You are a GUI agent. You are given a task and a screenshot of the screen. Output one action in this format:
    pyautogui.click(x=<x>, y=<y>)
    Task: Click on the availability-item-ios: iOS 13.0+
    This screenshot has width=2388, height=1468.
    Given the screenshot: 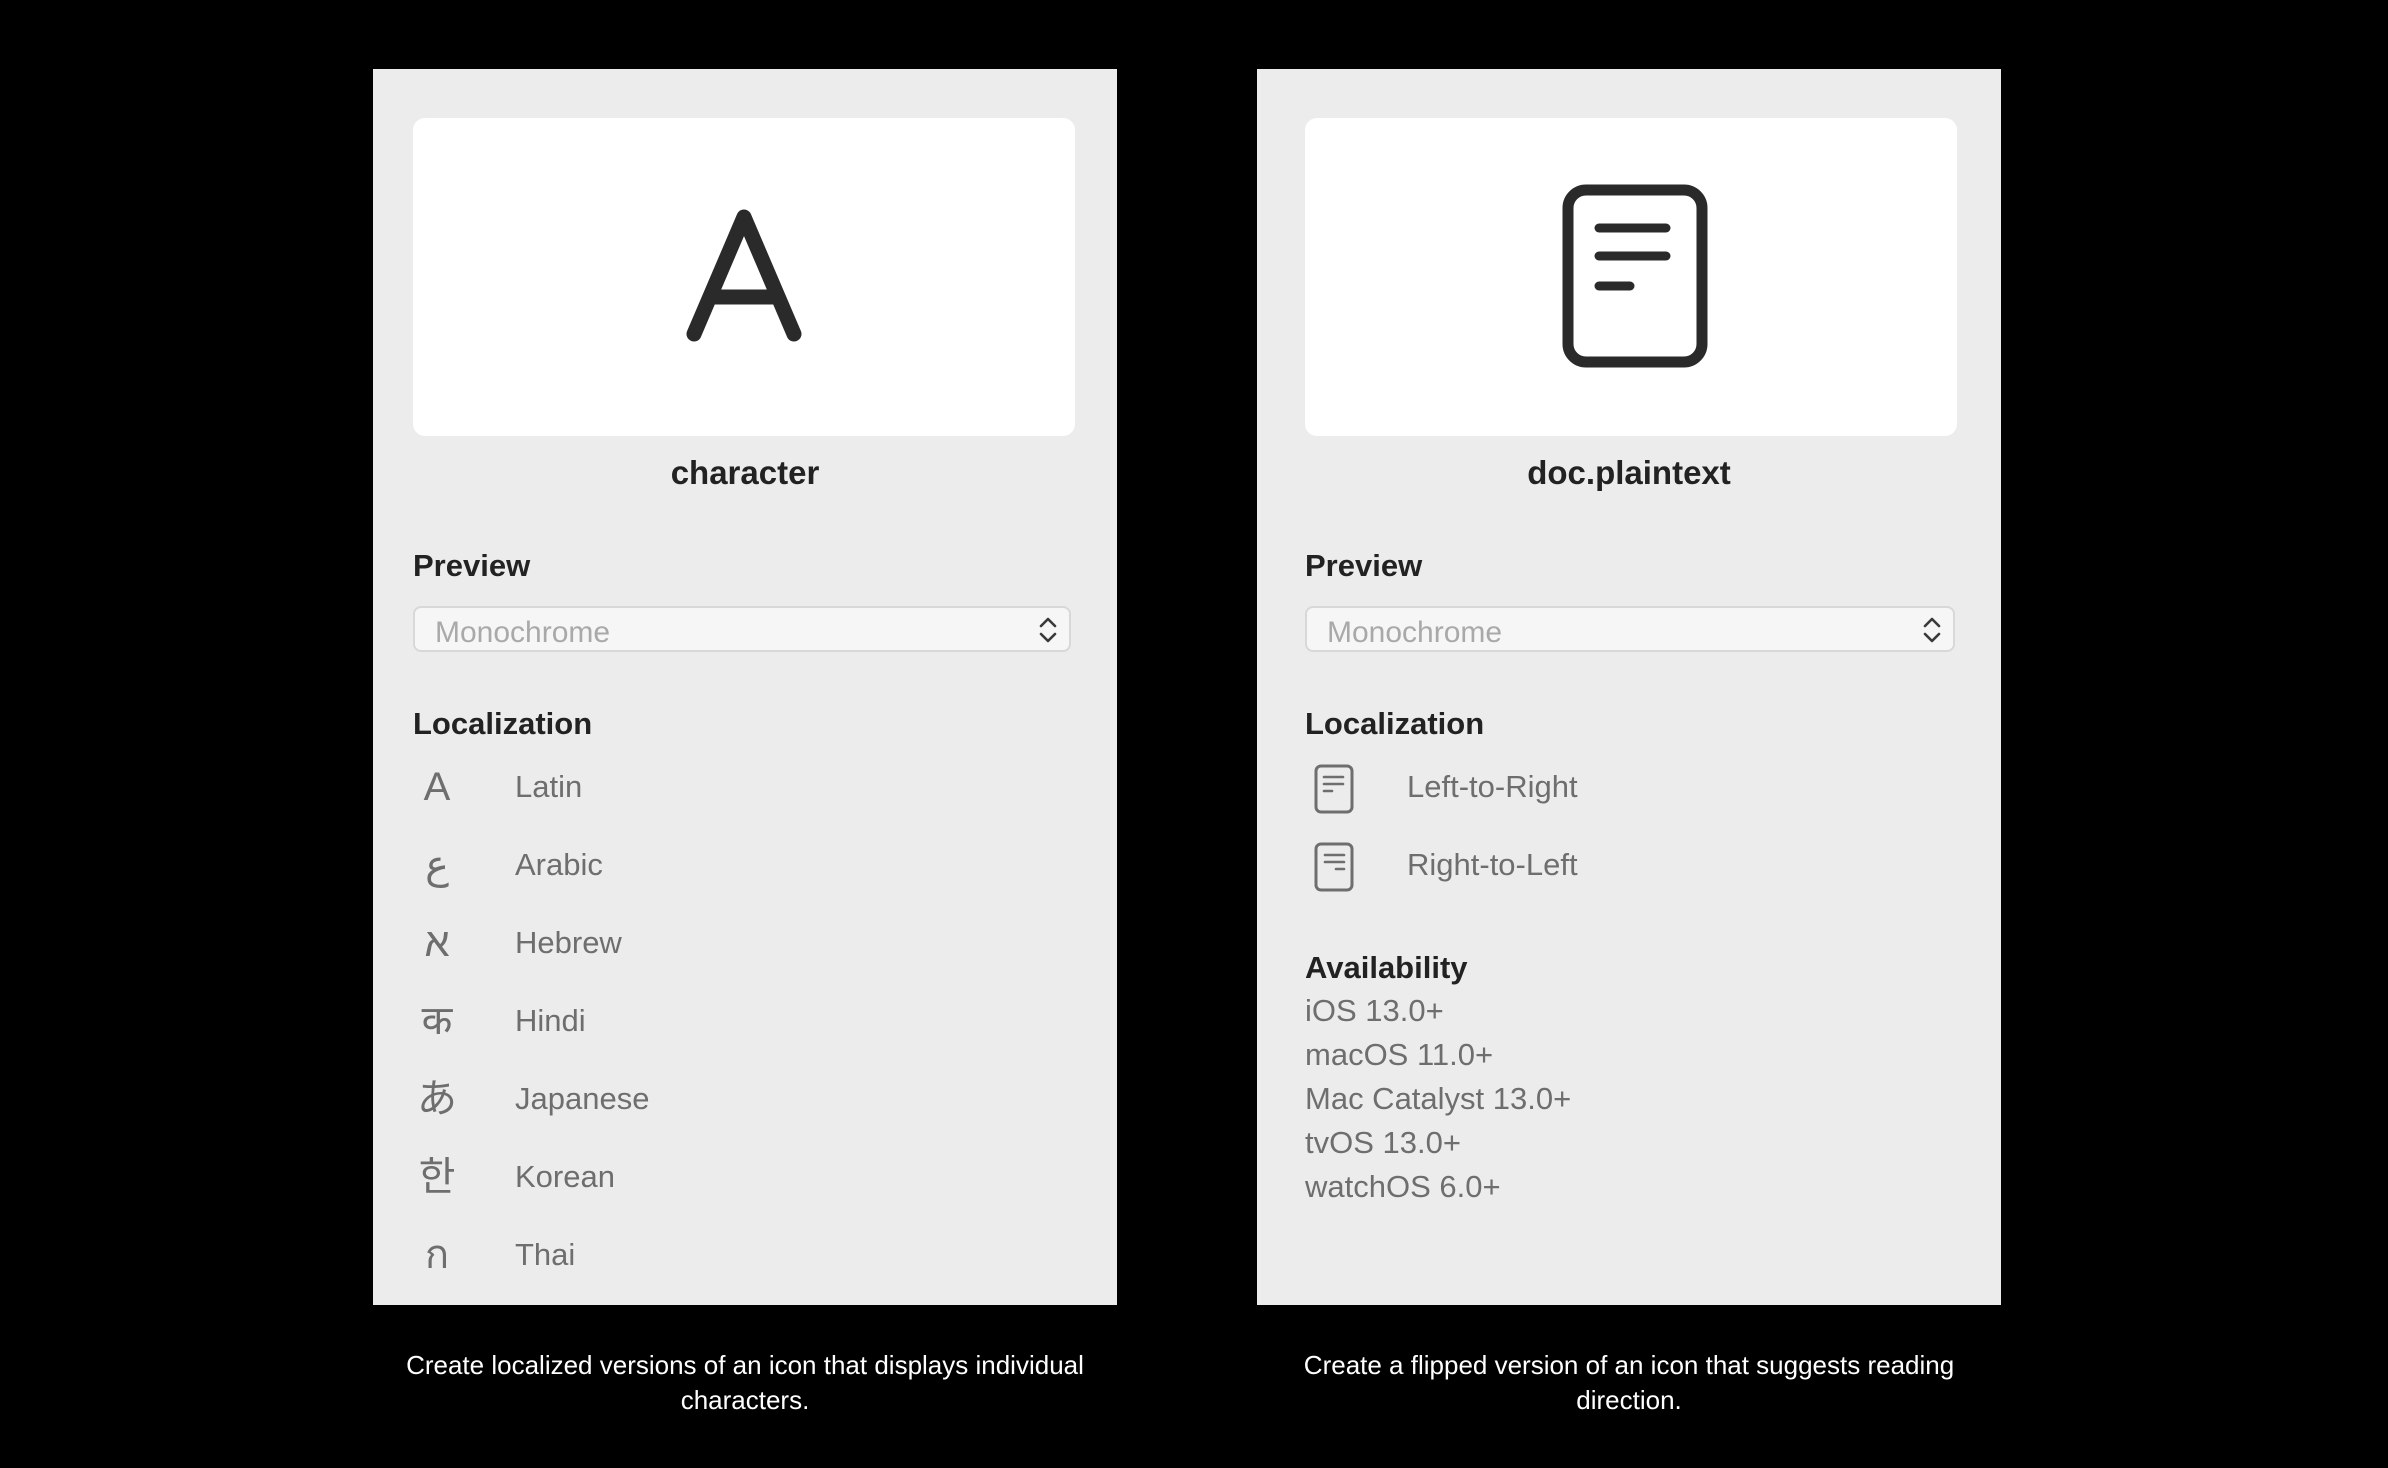 What is the action you would take?
    pyautogui.click(x=1374, y=1010)
    